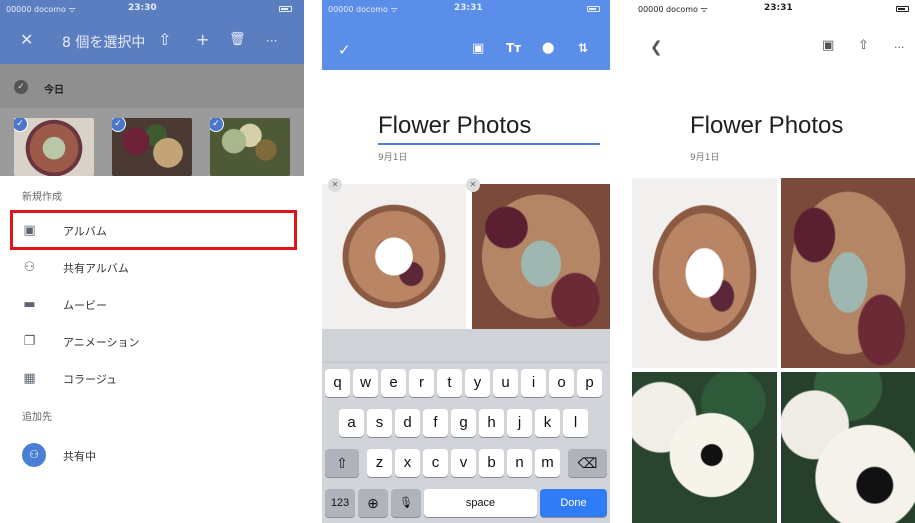 The height and width of the screenshot is (523, 915). Describe the element at coordinates (477, 383) in the screenshot. I see `key-y: y` at that location.